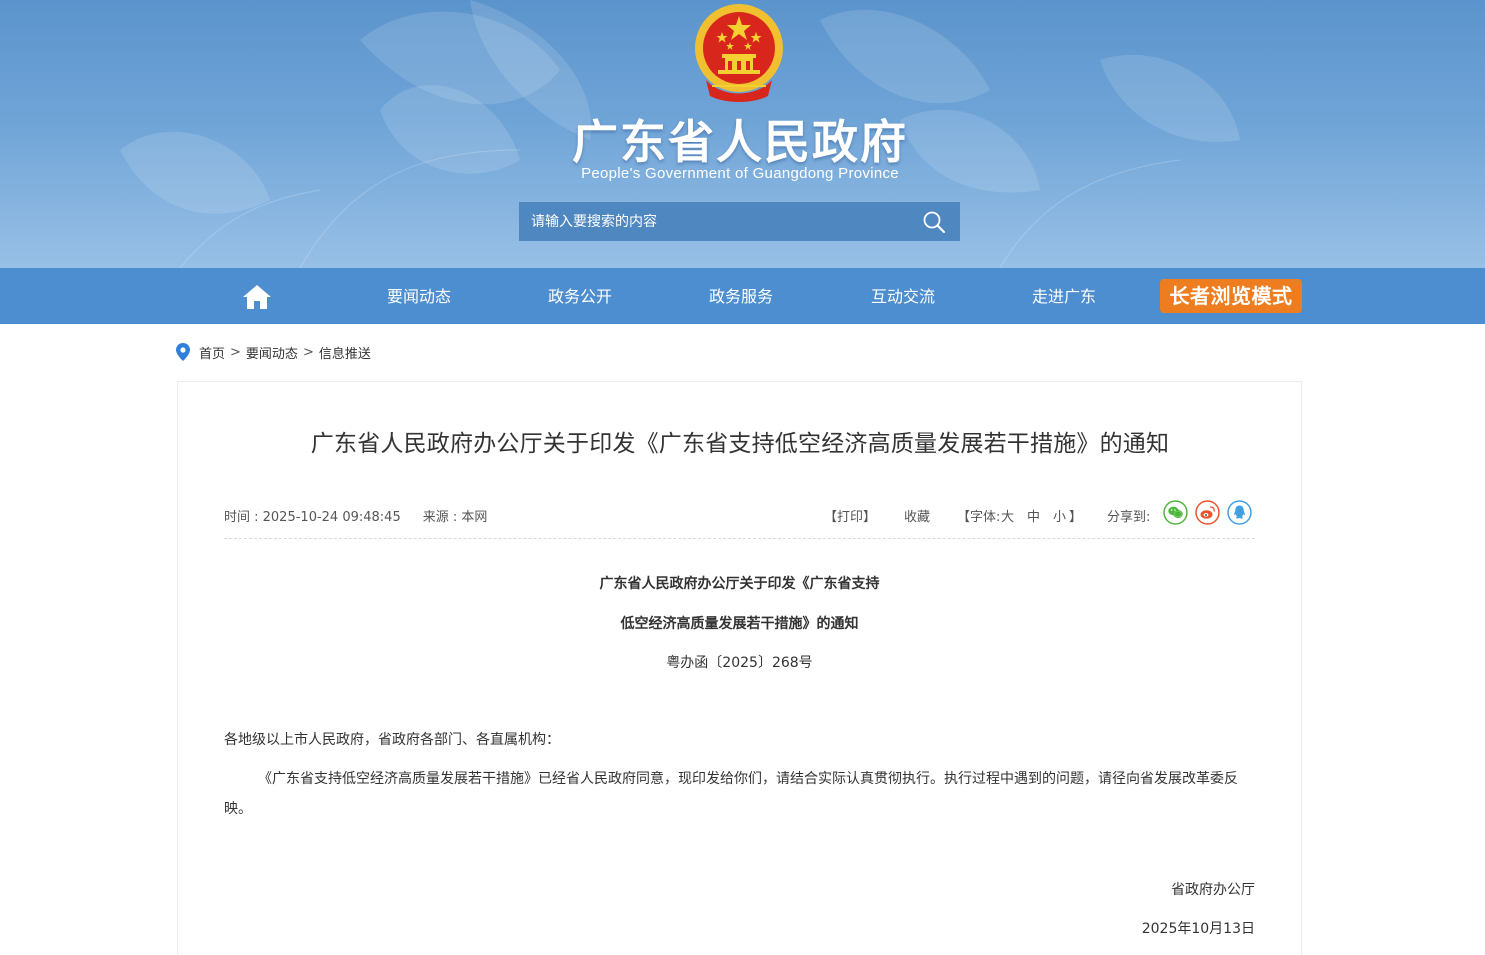 The width and height of the screenshot is (1485, 955). What do you see at coordinates (1207, 512) in the screenshot?
I see `weibo-share-icon` at bounding box center [1207, 512].